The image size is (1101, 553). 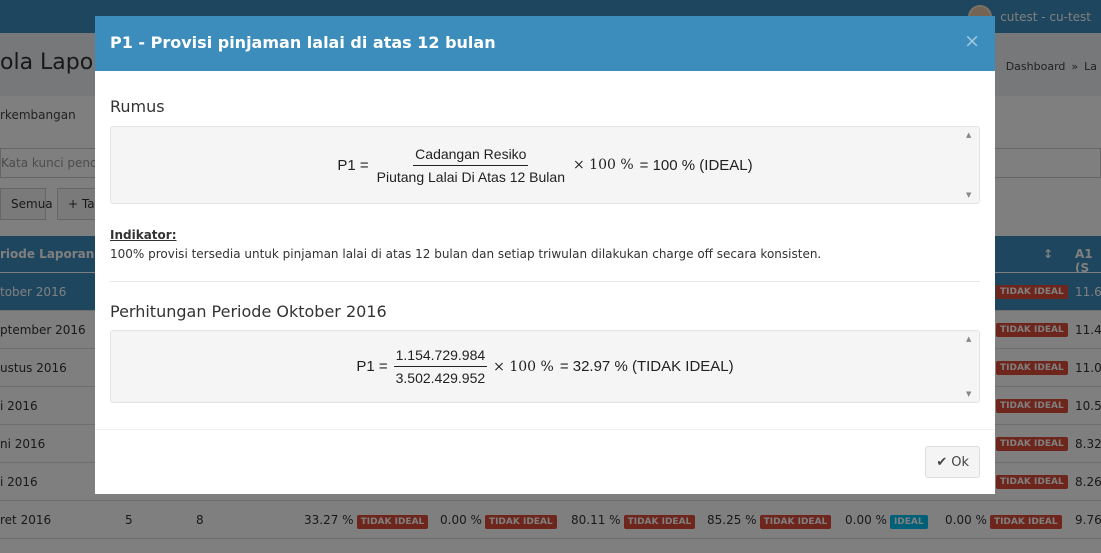 What do you see at coordinates (545, 281) in the screenshot?
I see `divider` at bounding box center [545, 281].